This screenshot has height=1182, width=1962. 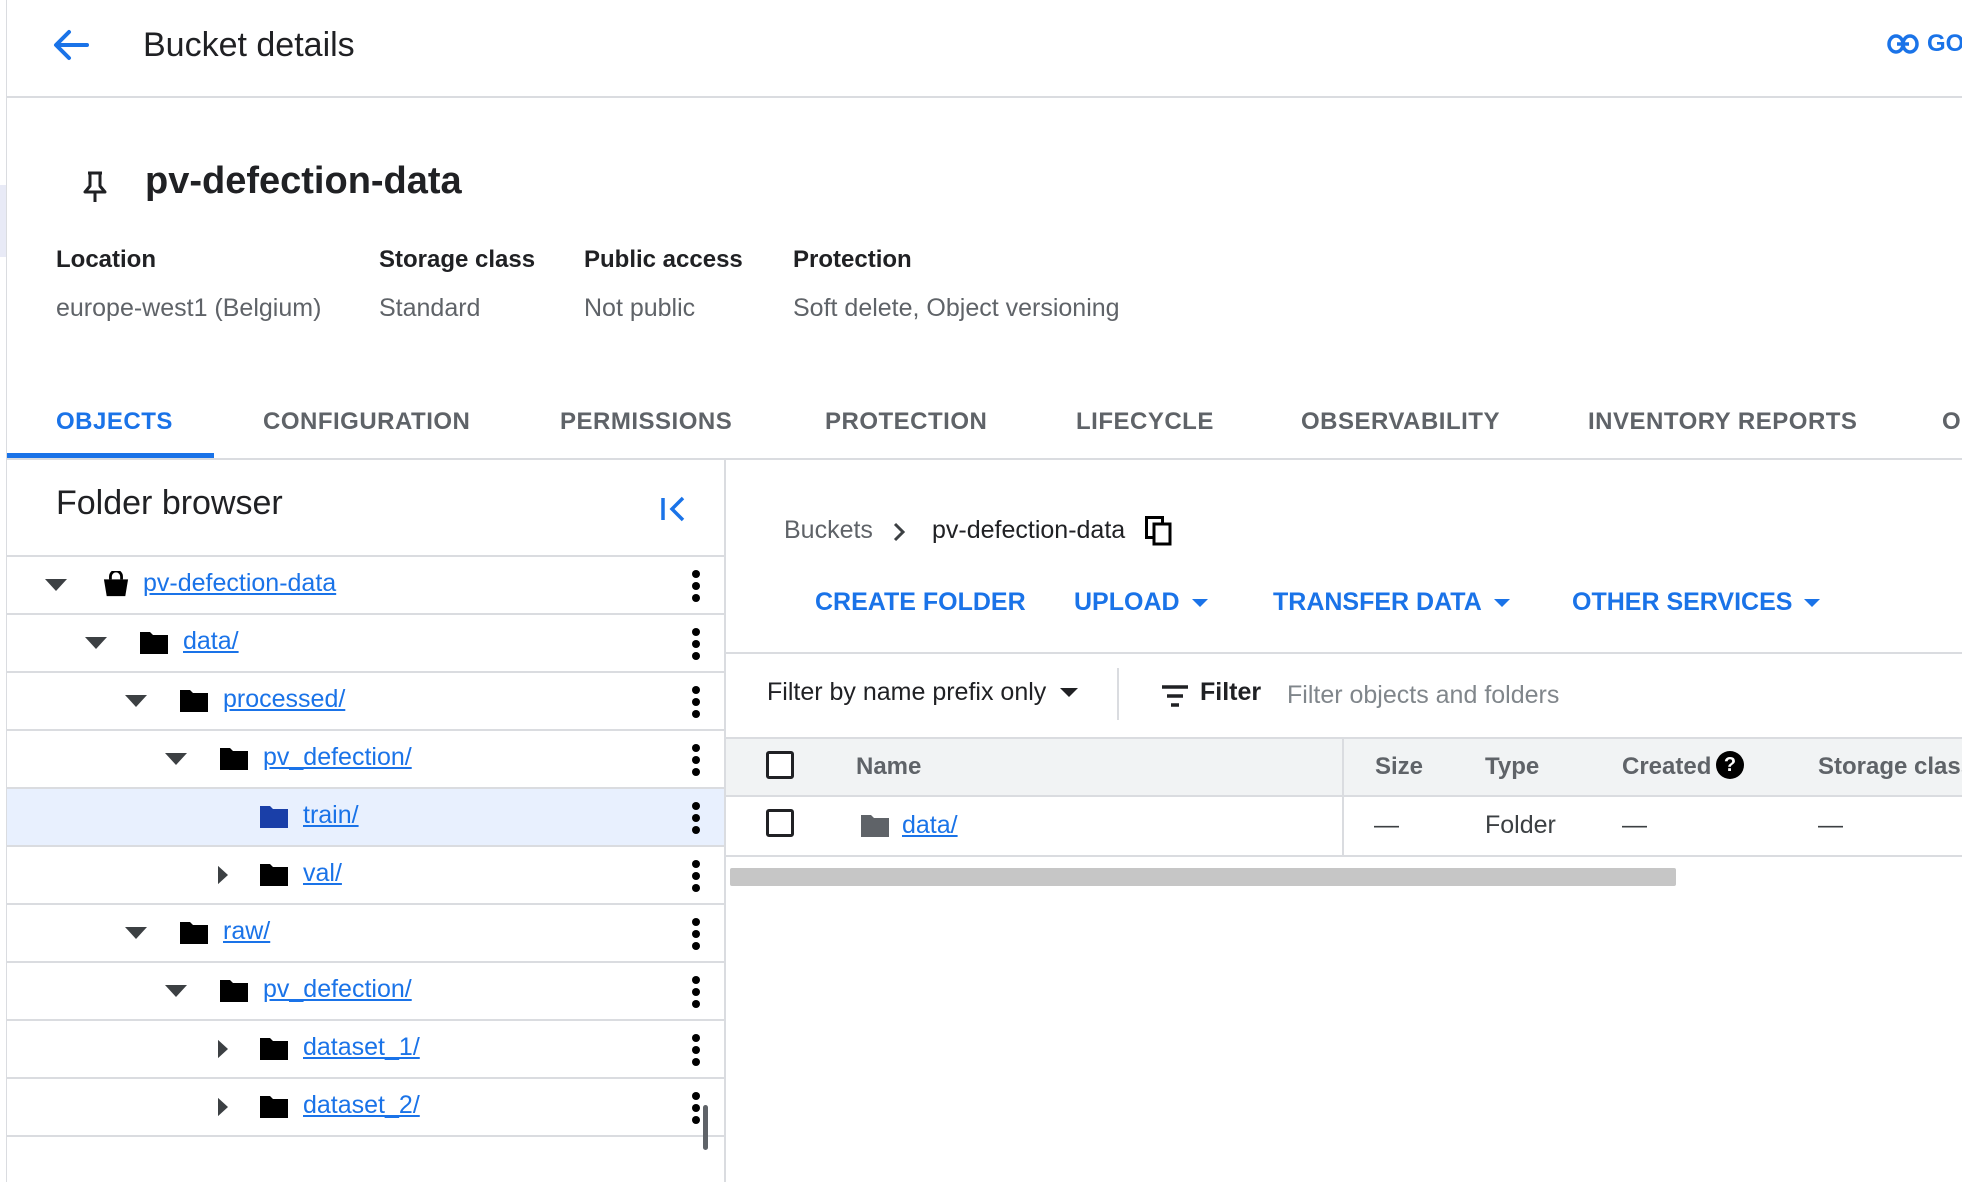 I want to click on page-title: Bucket details, so click(x=249, y=45).